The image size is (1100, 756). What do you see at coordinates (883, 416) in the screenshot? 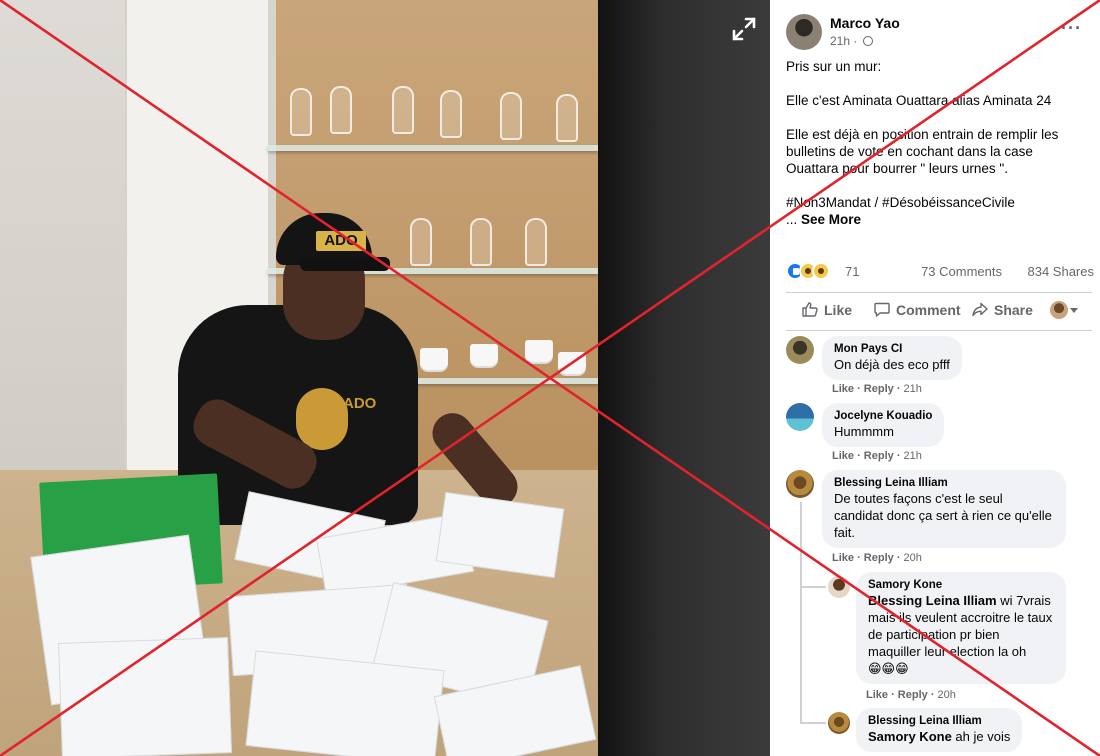
I see `comment-author: Jocelyne Kouadio` at bounding box center [883, 416].